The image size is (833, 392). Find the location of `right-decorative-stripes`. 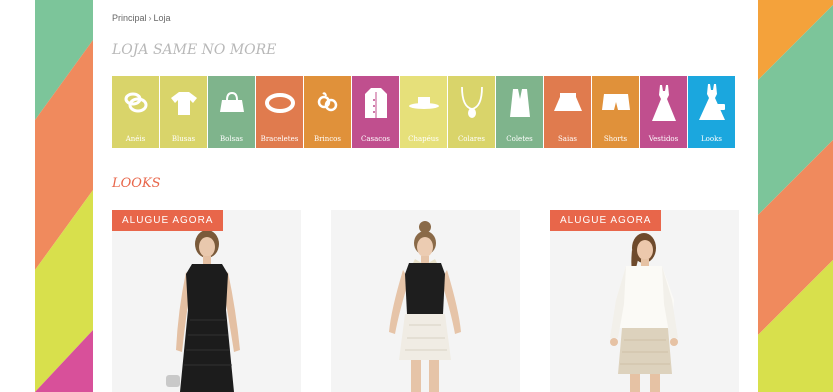

right-decorative-stripes is located at coordinates (795, 196).